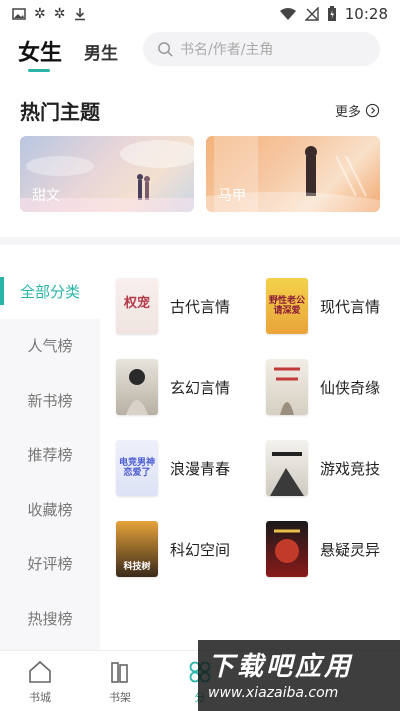 This screenshot has height=711, width=400. Describe the element at coordinates (80, 14) in the screenshot. I see `download-icon` at that location.